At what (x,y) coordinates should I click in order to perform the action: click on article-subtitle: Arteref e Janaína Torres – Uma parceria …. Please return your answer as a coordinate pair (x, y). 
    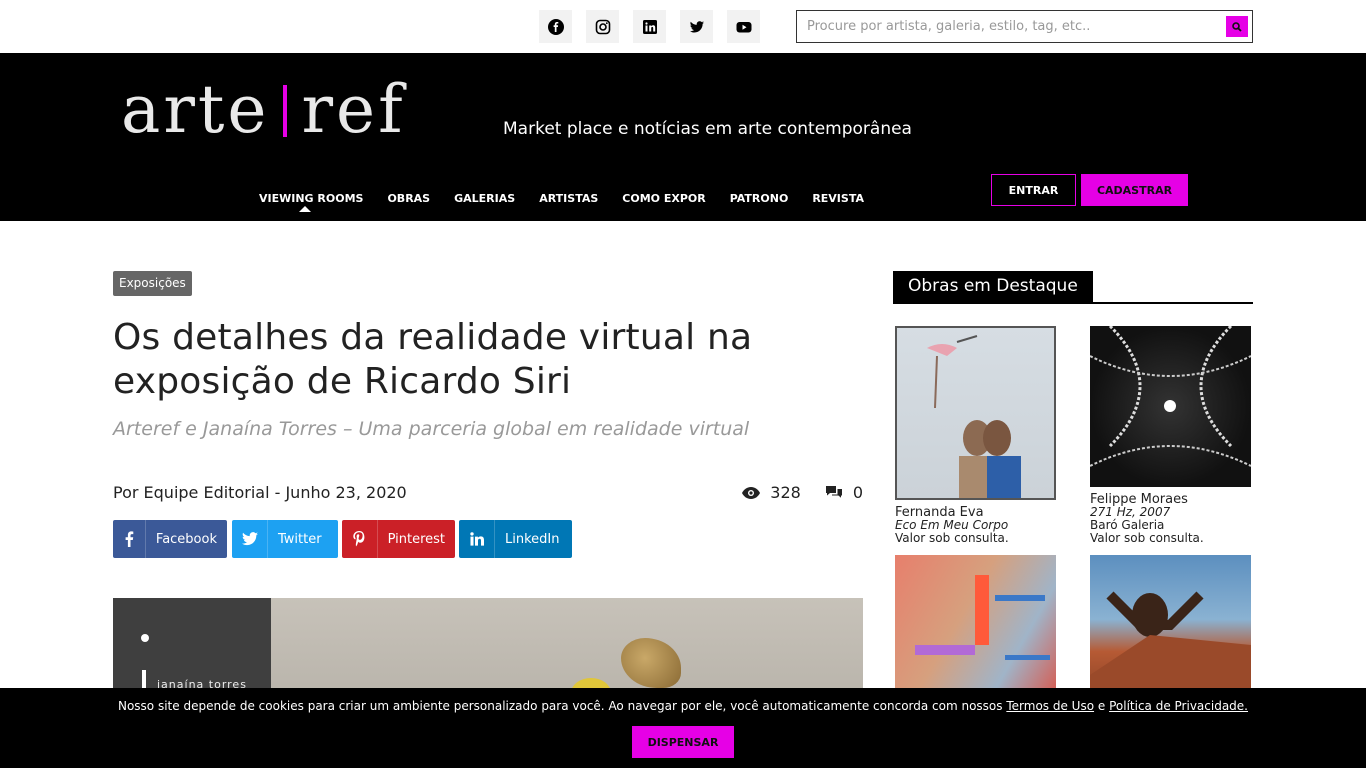
    Looking at the image, I should click on (431, 429).